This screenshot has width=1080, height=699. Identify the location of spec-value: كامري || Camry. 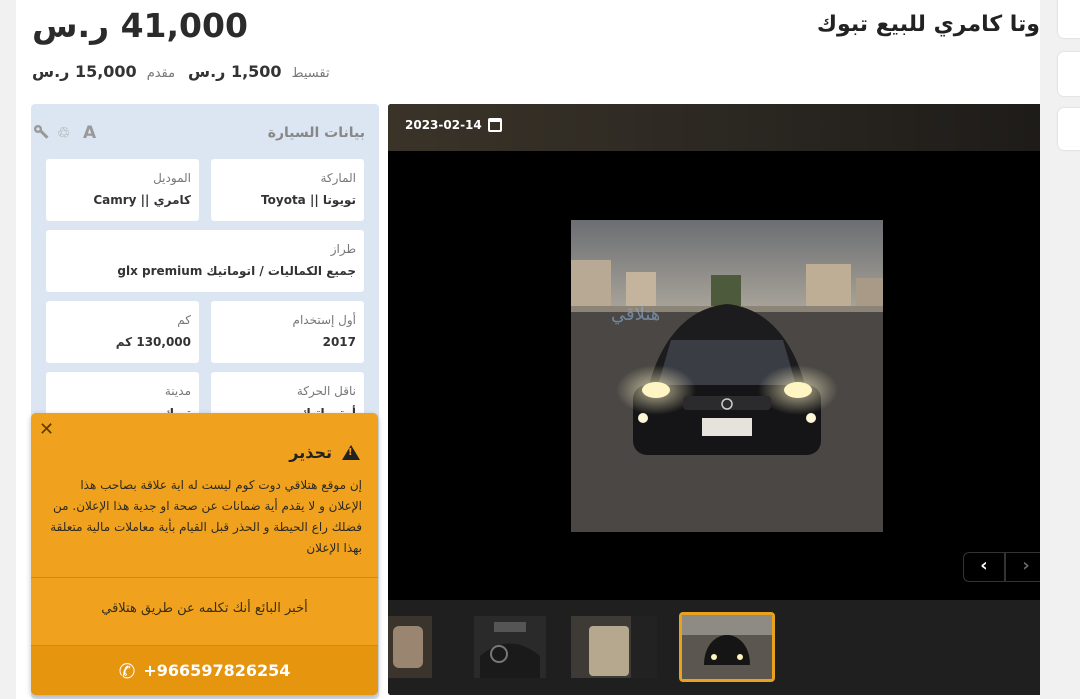
(142, 200).